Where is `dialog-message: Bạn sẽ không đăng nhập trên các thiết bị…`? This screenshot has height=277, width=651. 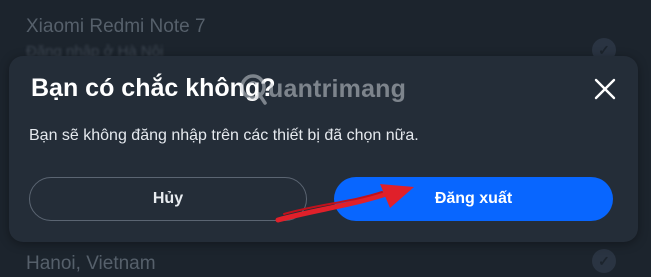 dialog-message: Bạn sẽ không đăng nhập trên các thiết bị… is located at coordinates (224, 135).